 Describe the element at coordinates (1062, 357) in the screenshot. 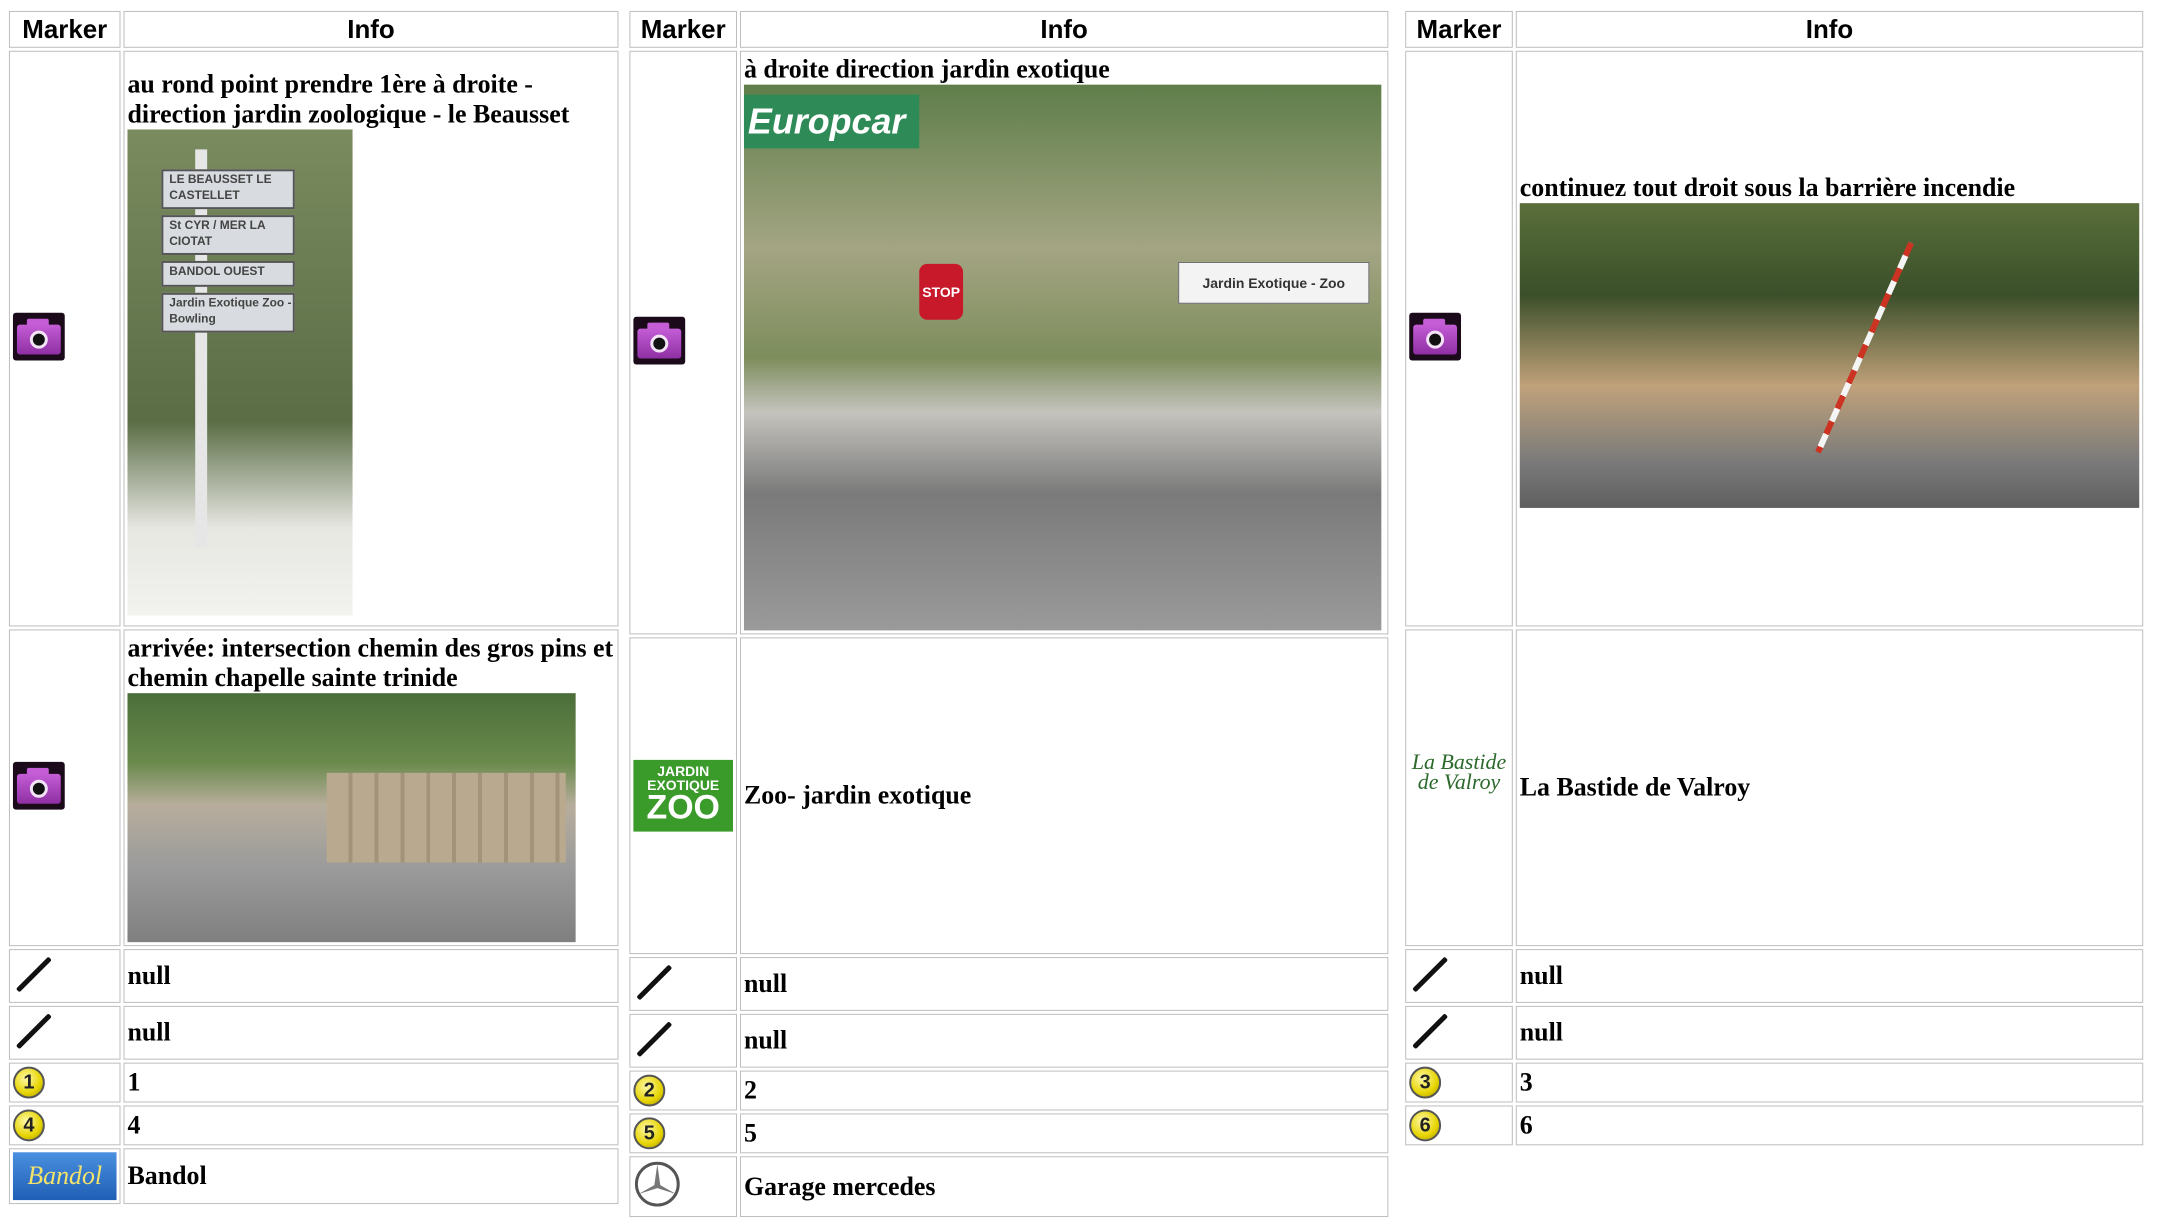

I see `photo-junction: Europcar STOP Jardin Exotique - Zoo` at that location.